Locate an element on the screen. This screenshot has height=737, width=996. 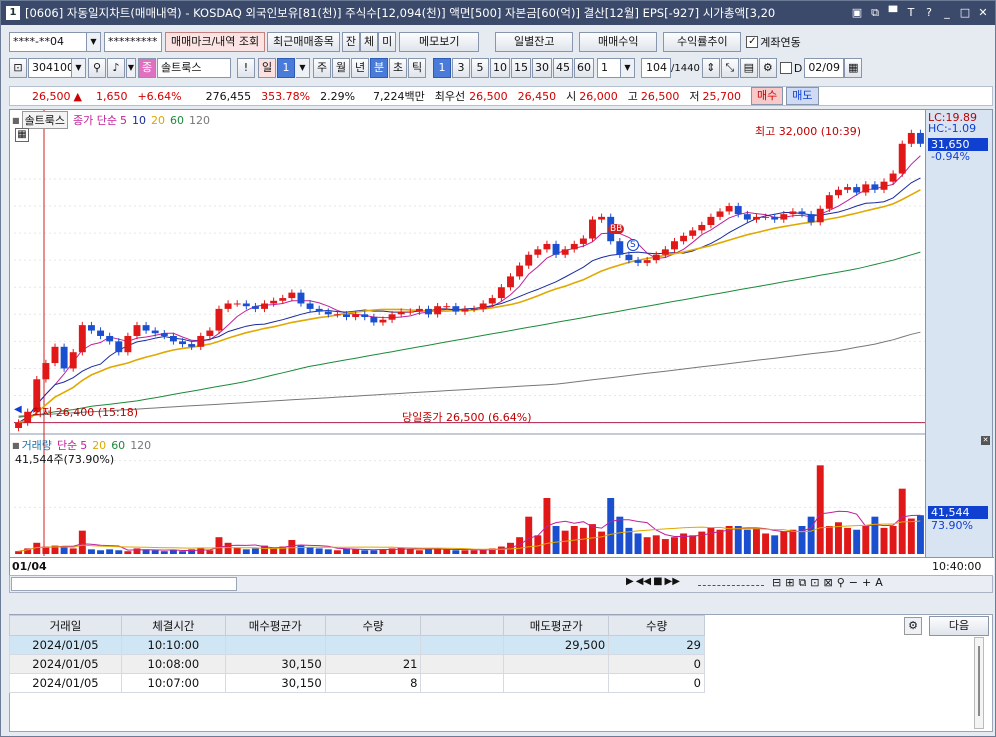
col-sell-qty: 수량 is located at coordinates (656, 625).